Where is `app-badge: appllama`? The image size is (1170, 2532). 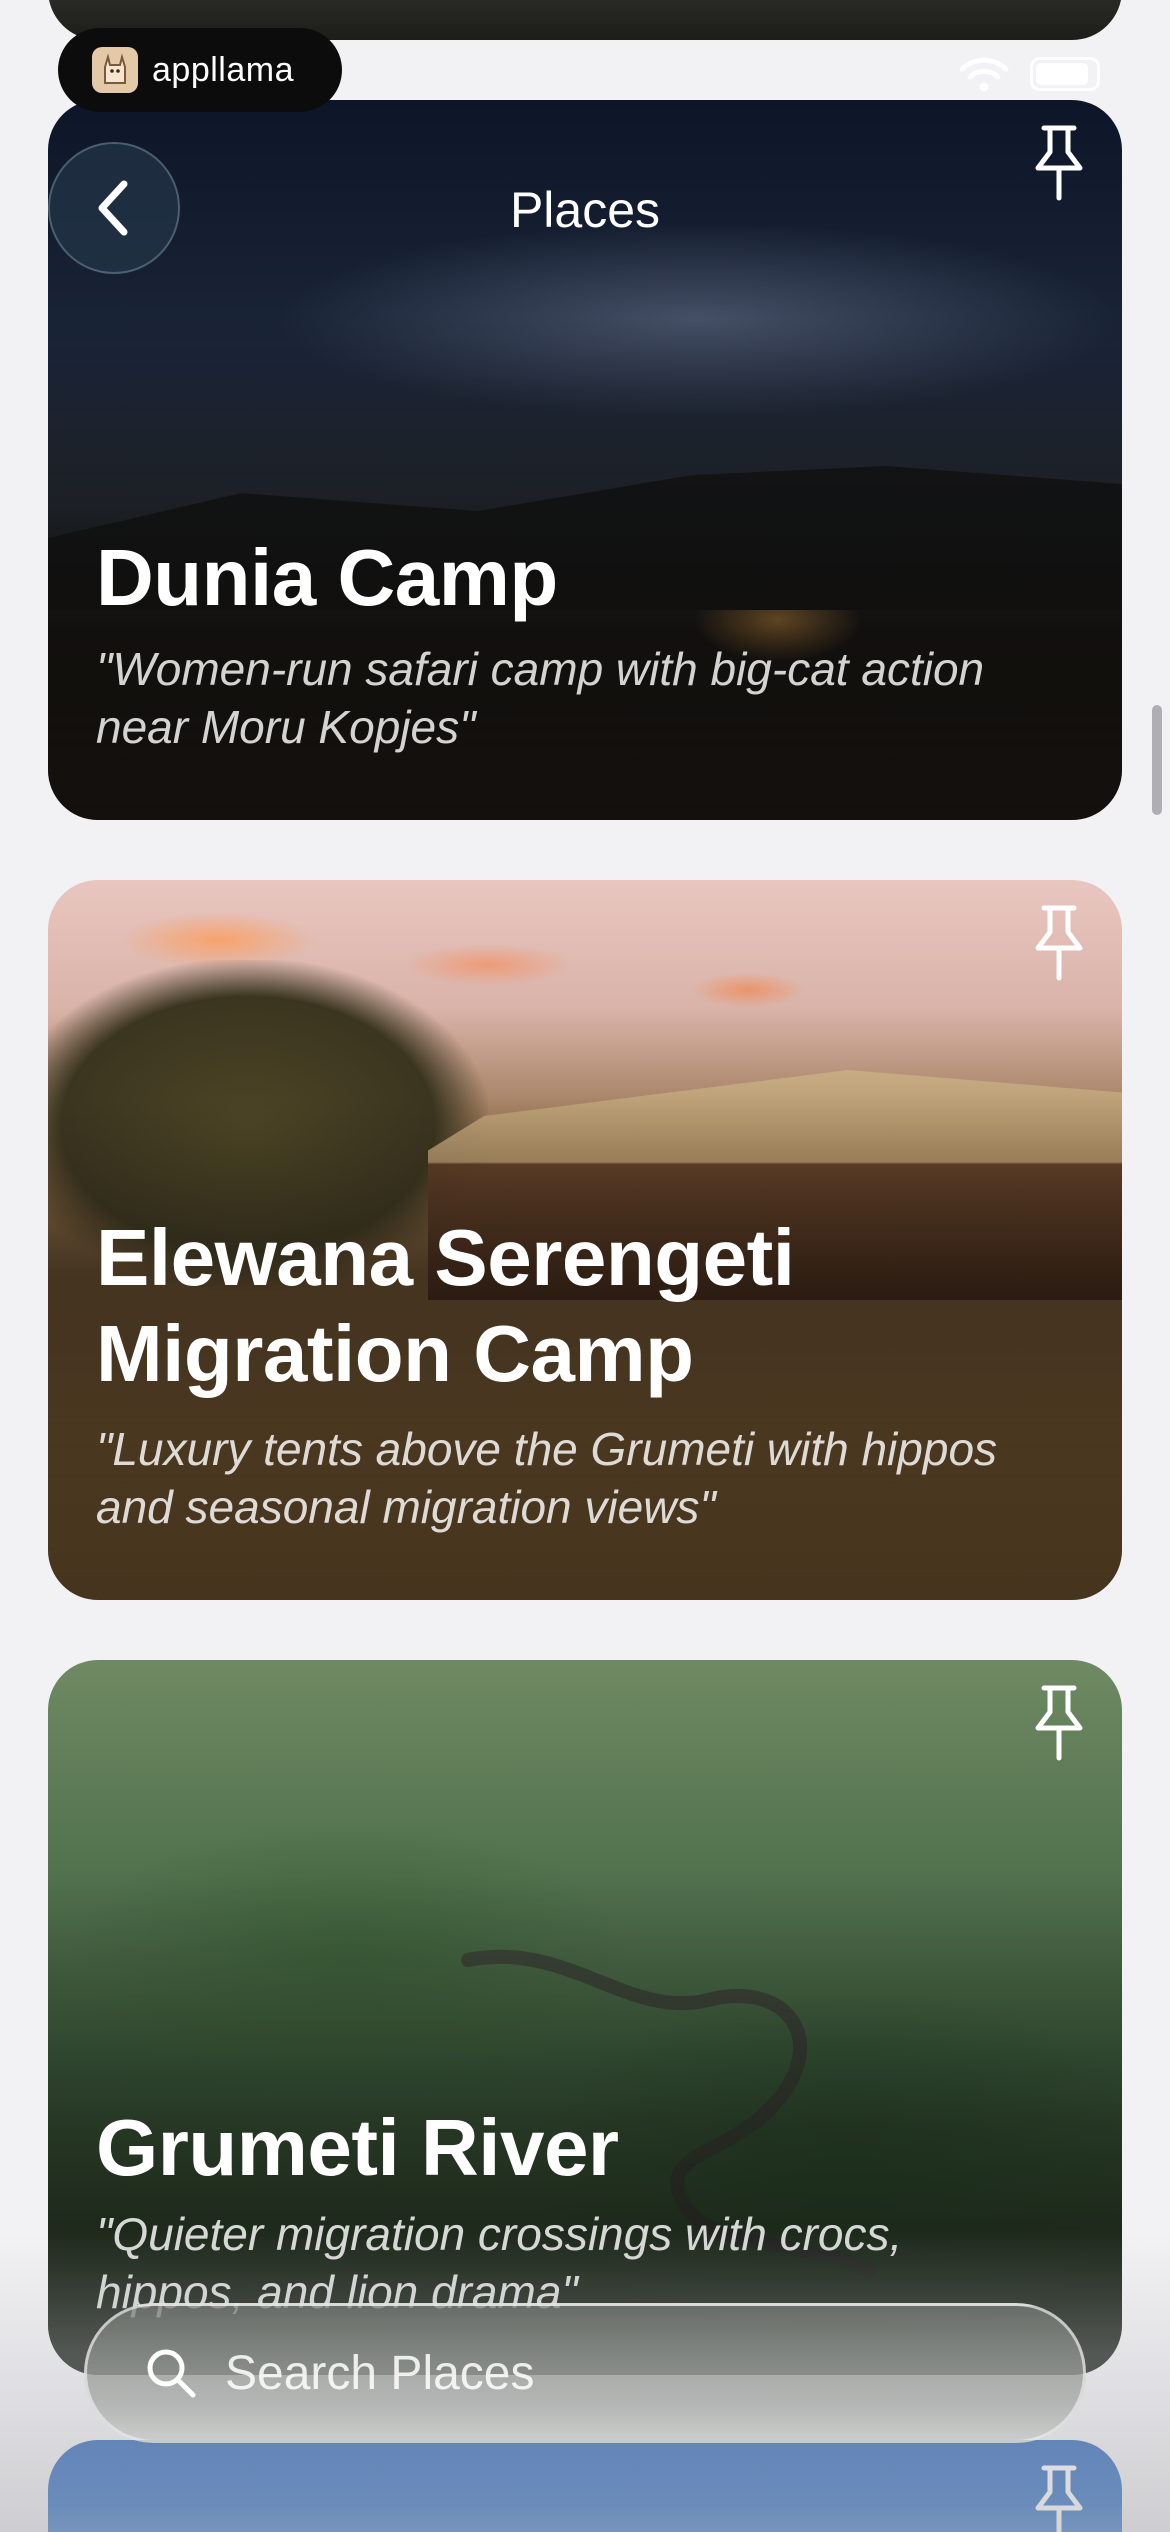
app-badge: appllama is located at coordinates (200, 70).